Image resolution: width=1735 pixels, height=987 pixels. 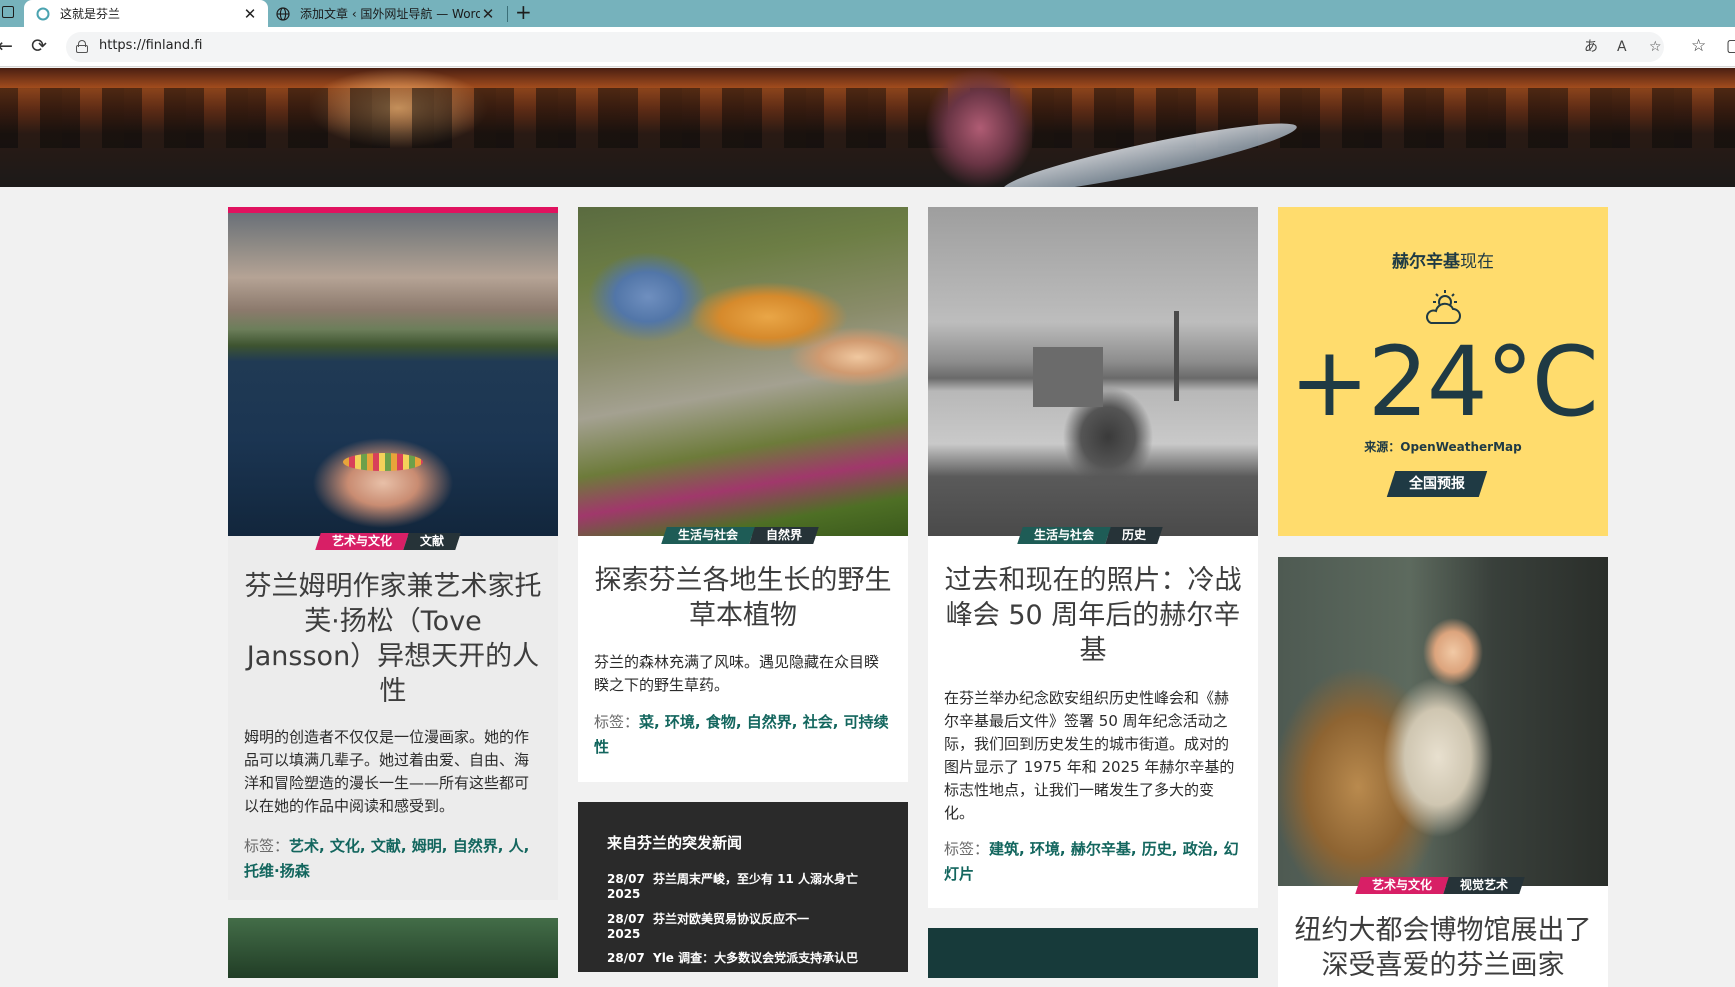 I want to click on article-title: 芬兰姆明作家兼艺术家托芙·扬松（Tove Jansson）异想天开的人性, so click(x=393, y=639).